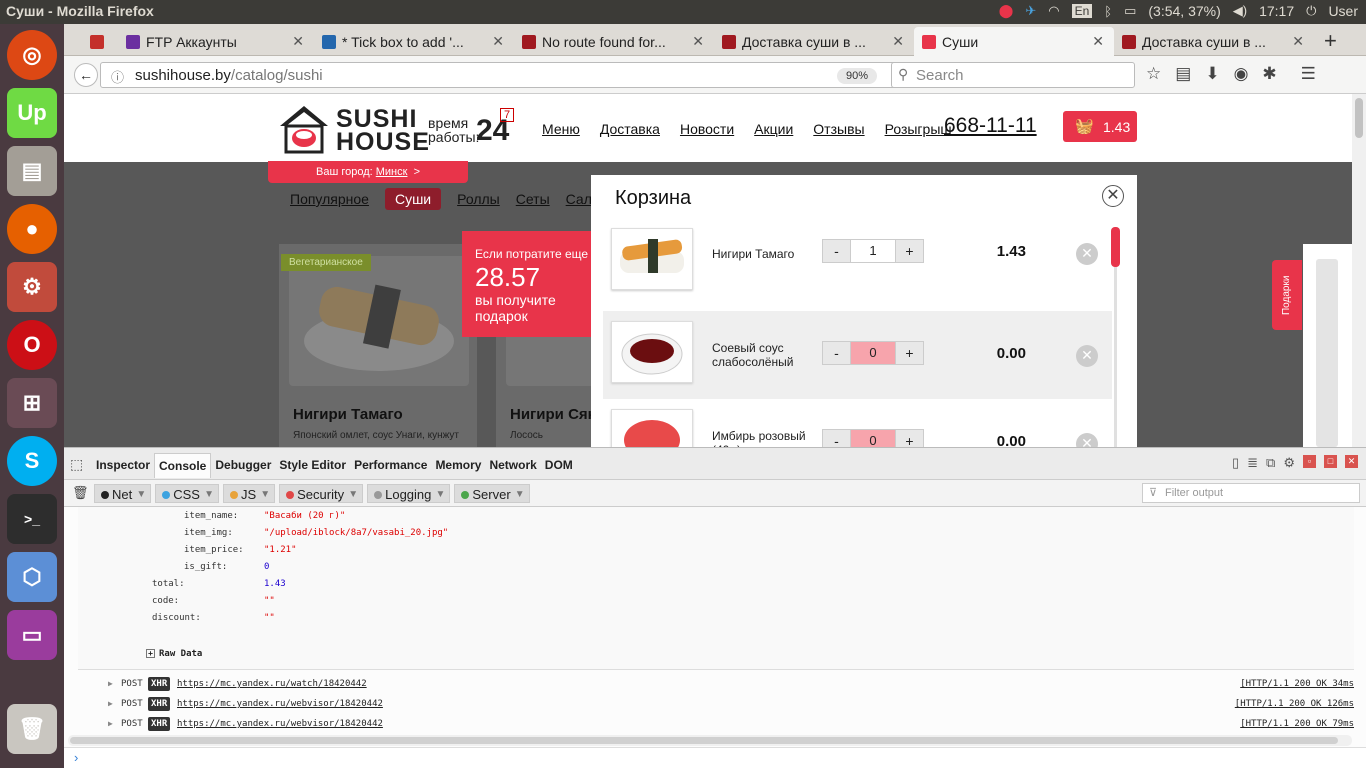  What do you see at coordinates (990, 126) in the screenshot?
I see `phone-number: 668-11-11` at bounding box center [990, 126].